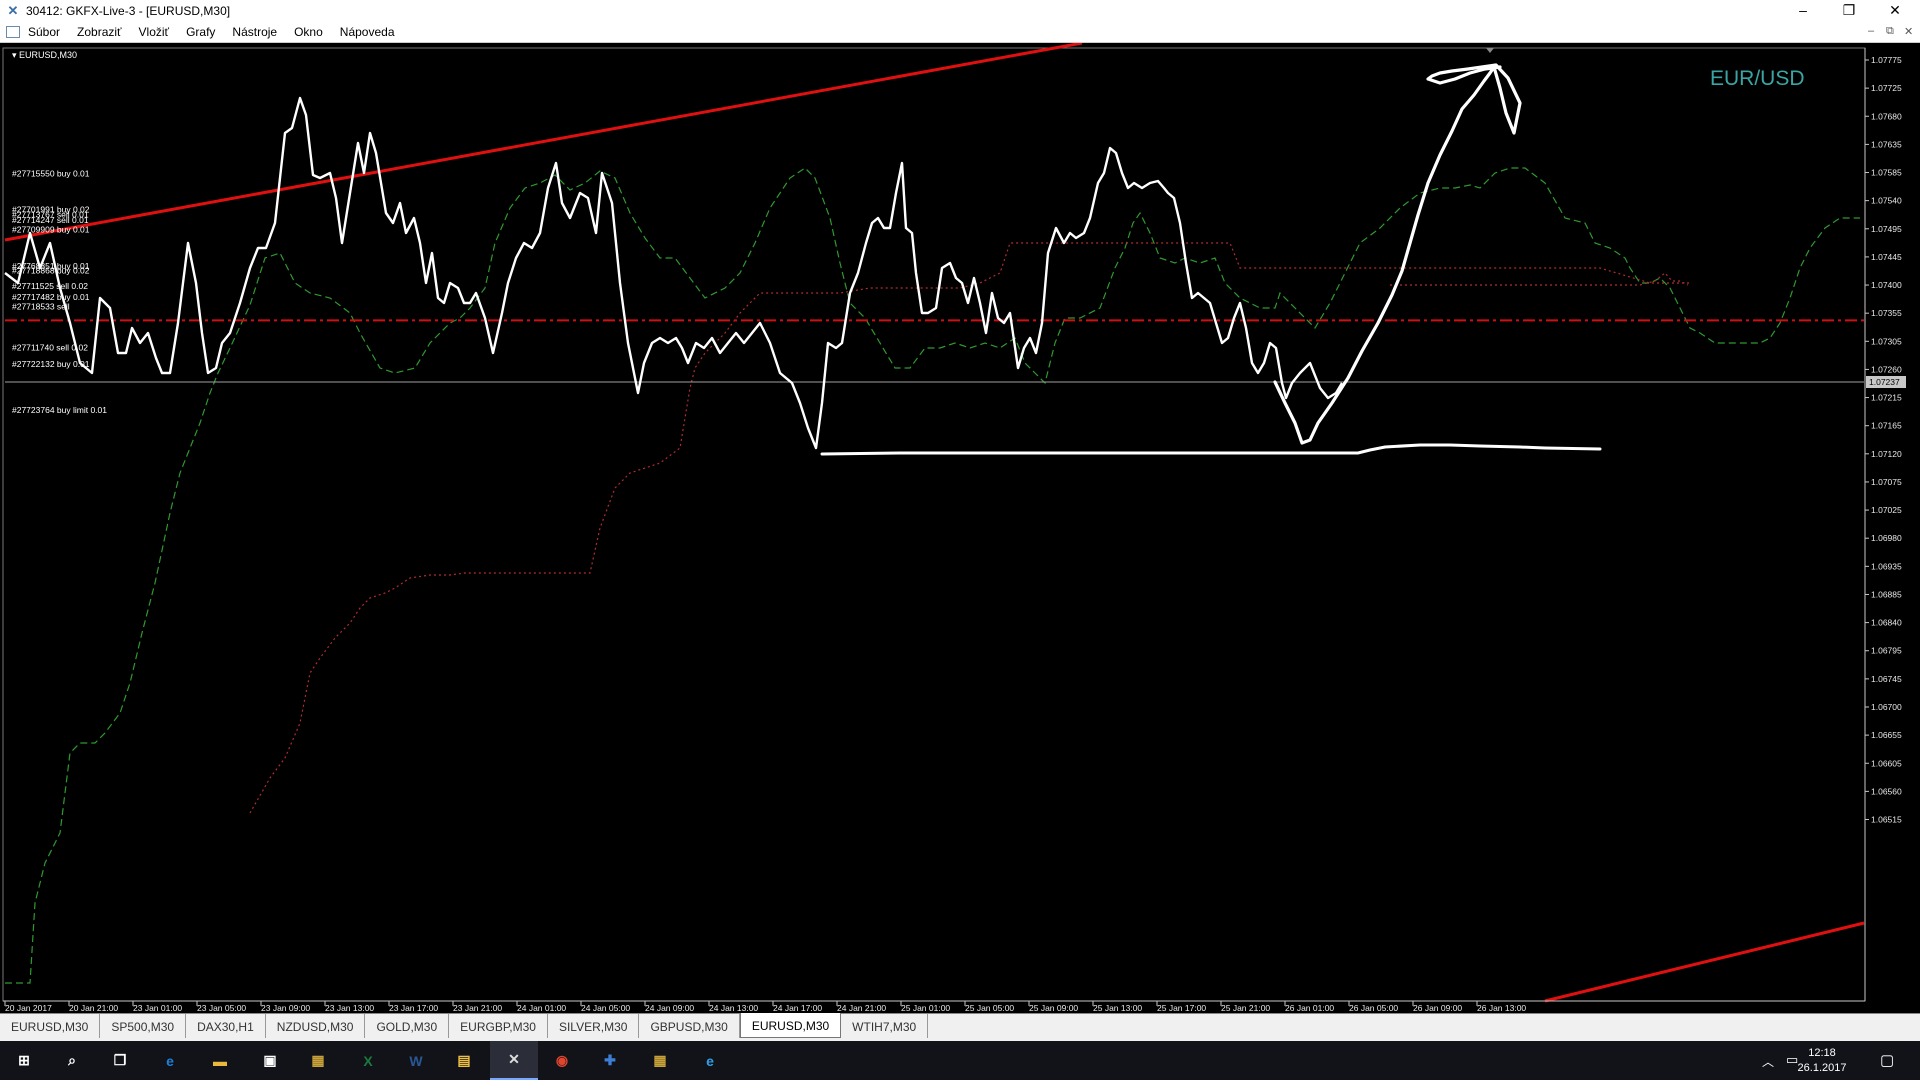  What do you see at coordinates (1886, 313) in the screenshot?
I see `price-tick-label: 1.07355` at bounding box center [1886, 313].